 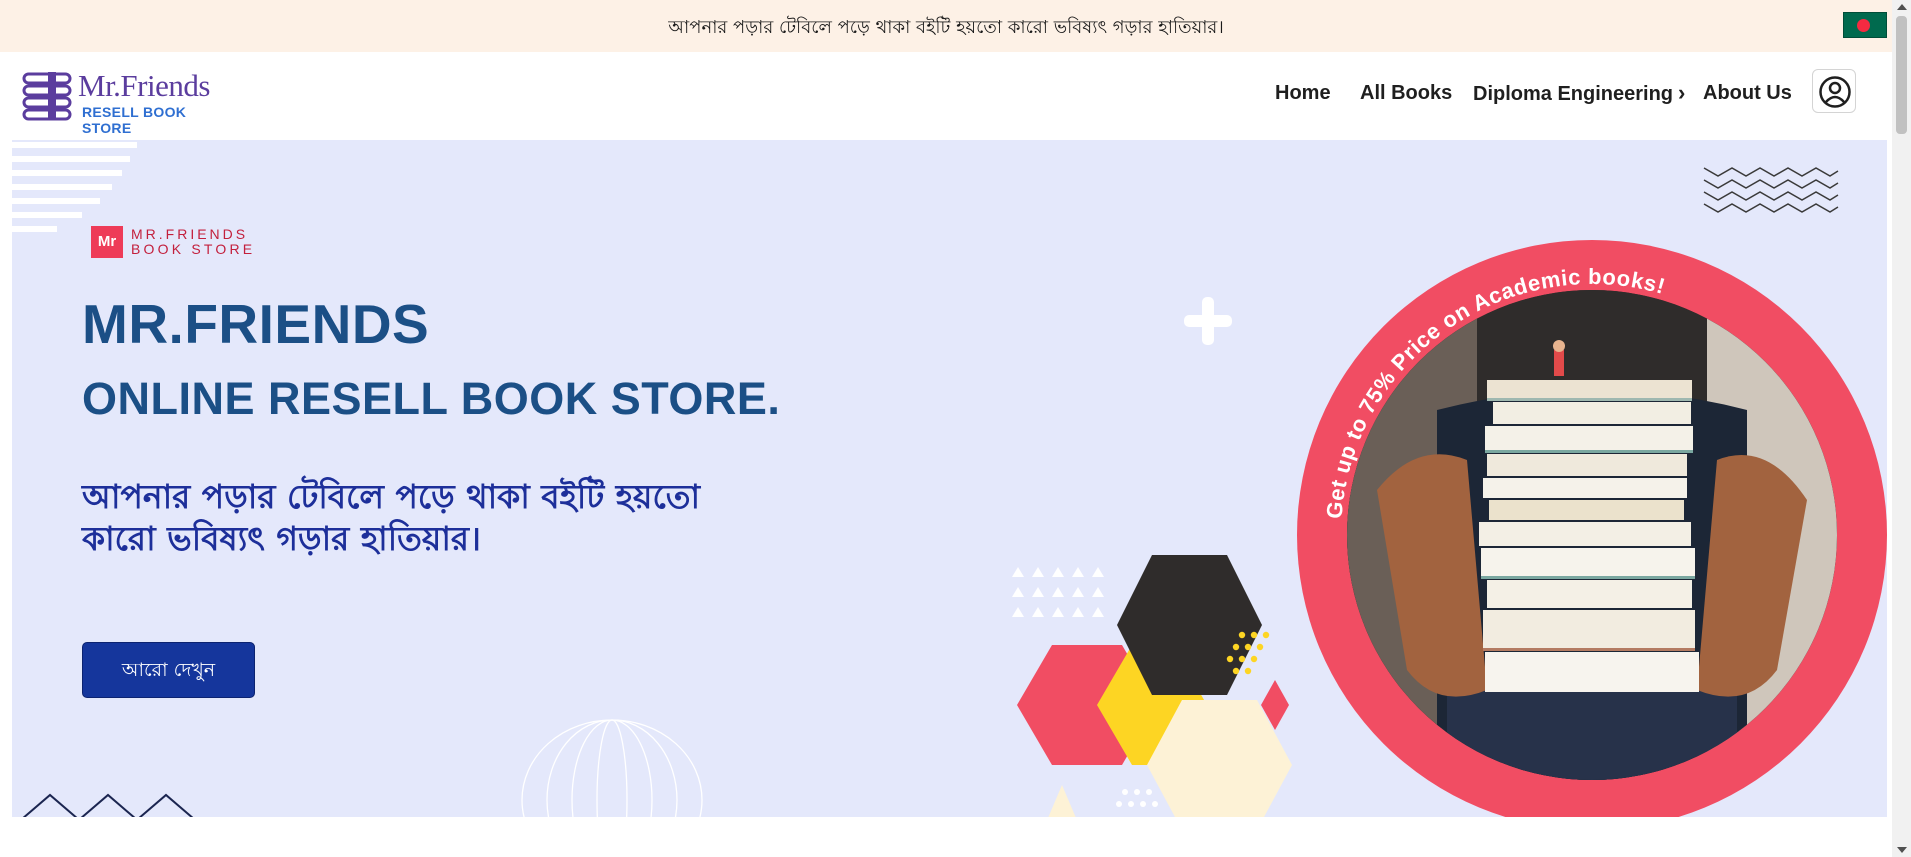 I want to click on chevron-right-icon: ›, so click(x=1682, y=92).